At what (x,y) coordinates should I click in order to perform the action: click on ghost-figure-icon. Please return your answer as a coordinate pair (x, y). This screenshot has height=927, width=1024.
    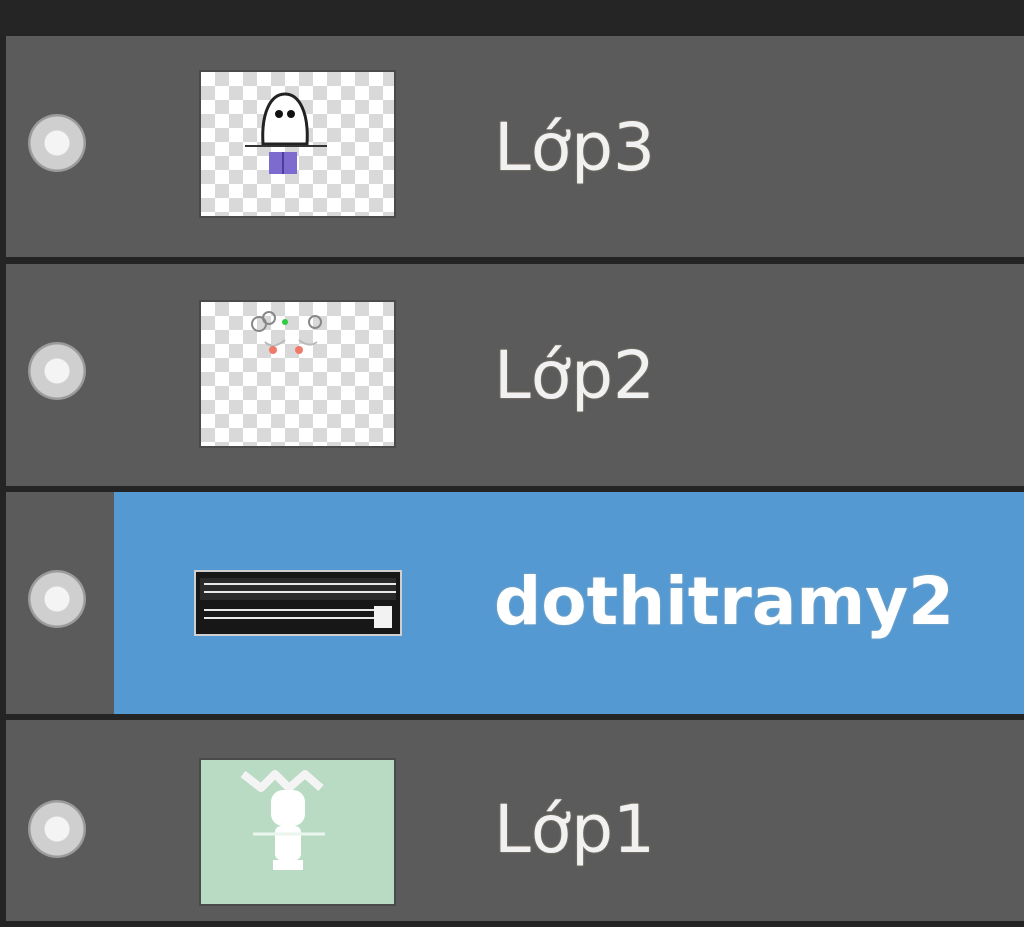
    Looking at the image, I should click on (286, 133).